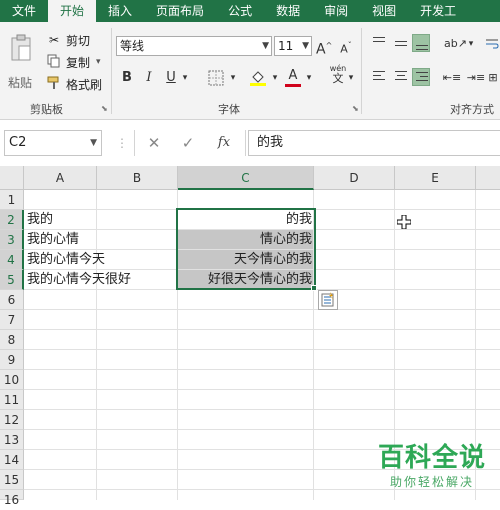  Describe the element at coordinates (137, 178) in the screenshot. I see `column-header-b: B` at that location.